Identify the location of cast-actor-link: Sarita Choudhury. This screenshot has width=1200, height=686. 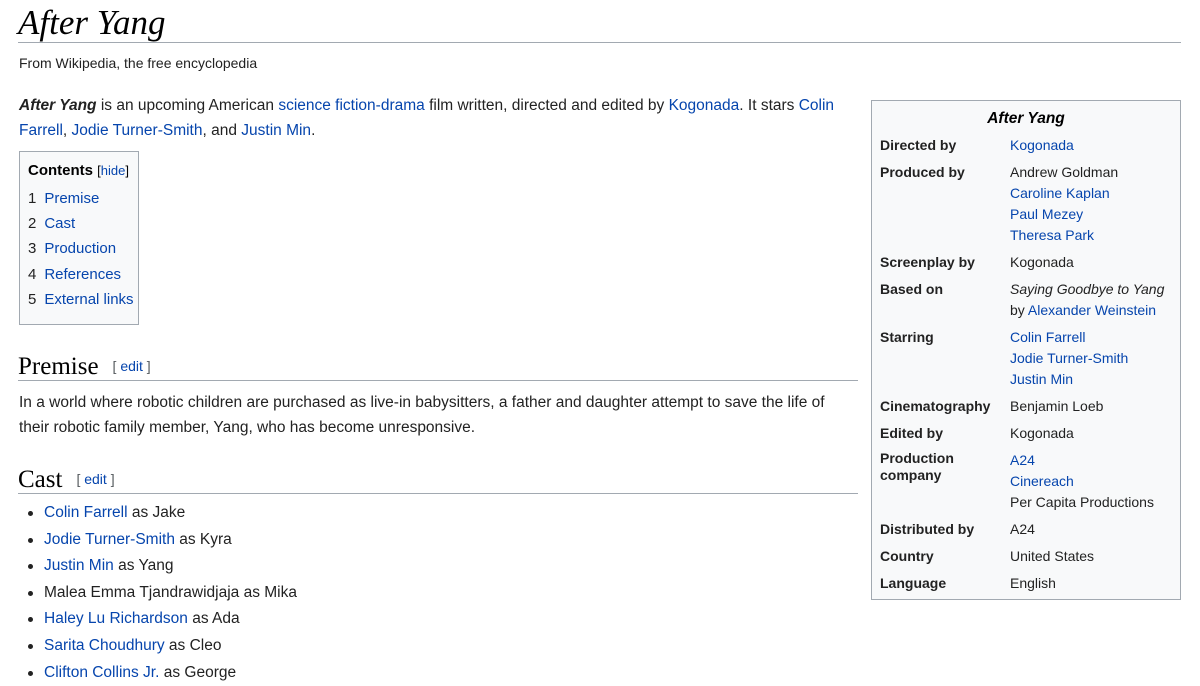
(104, 645).